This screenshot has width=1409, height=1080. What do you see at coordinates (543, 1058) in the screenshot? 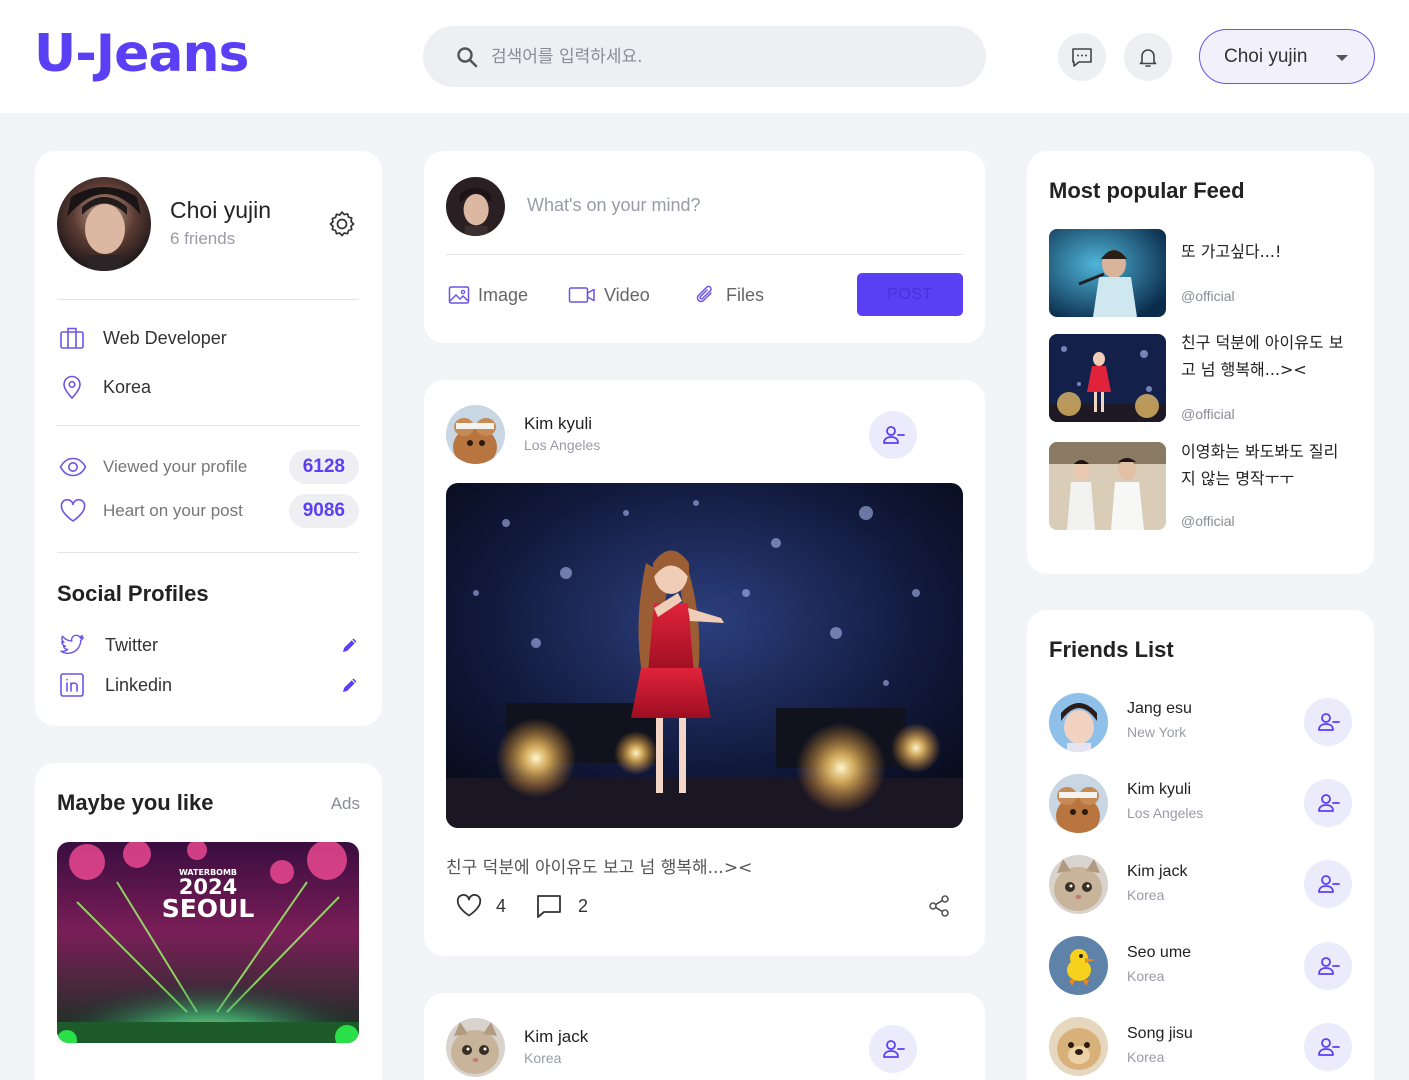
I see `post-author-location: Korea` at bounding box center [543, 1058].